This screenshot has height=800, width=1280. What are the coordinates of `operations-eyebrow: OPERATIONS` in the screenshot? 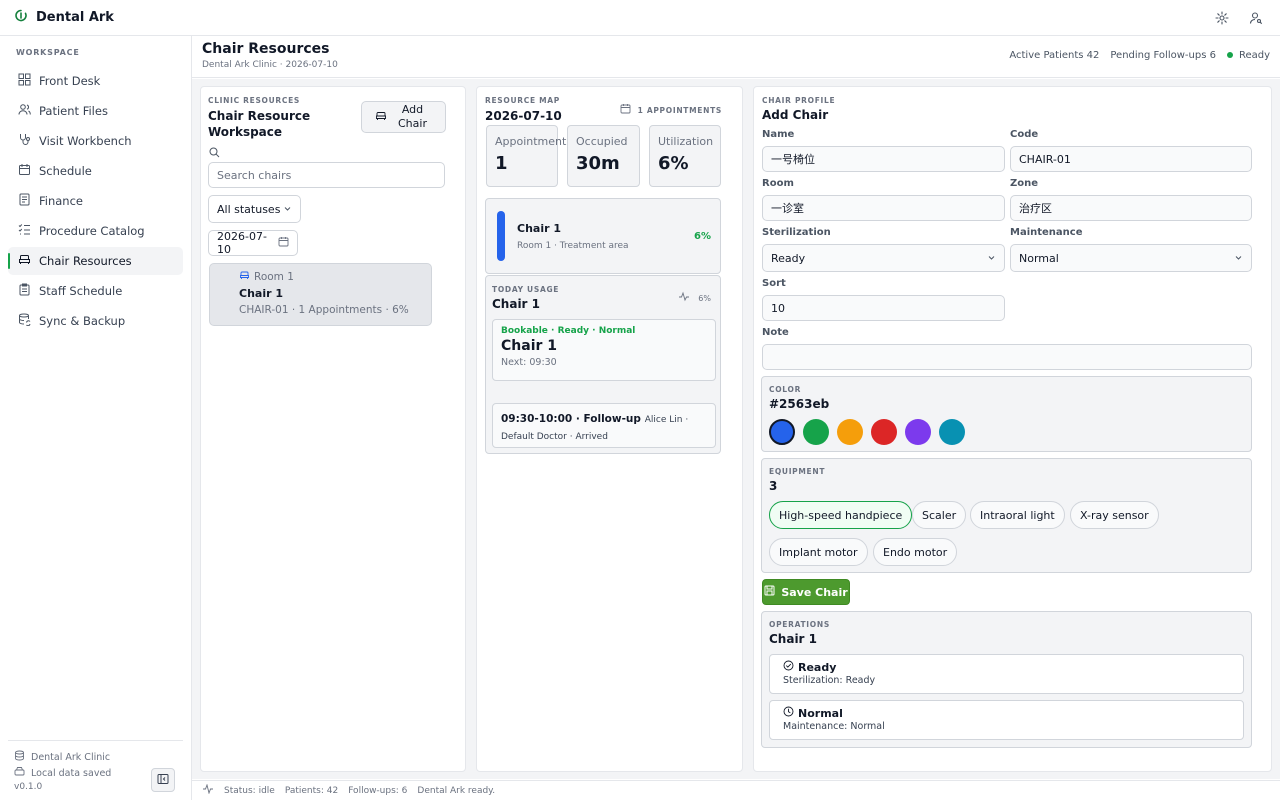 It's located at (799, 624).